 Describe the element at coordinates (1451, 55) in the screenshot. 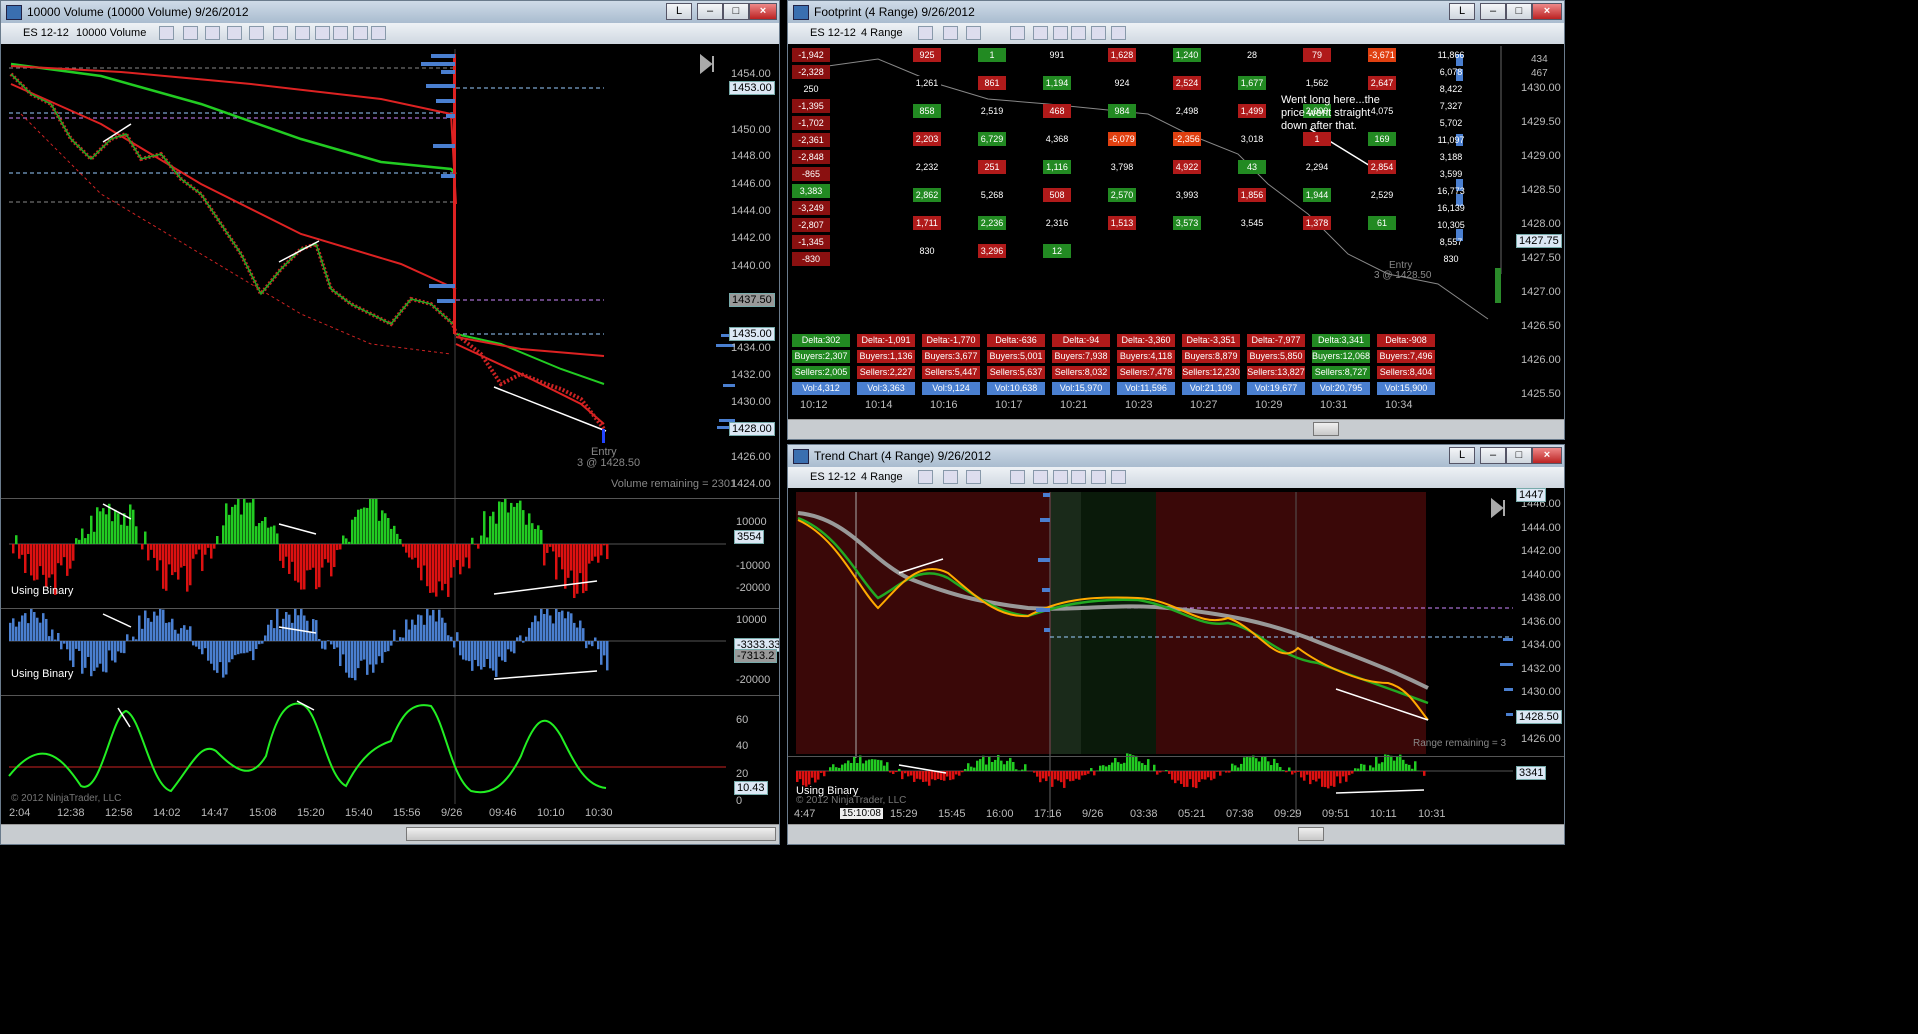

I see `volume-cell: 11,866` at that location.